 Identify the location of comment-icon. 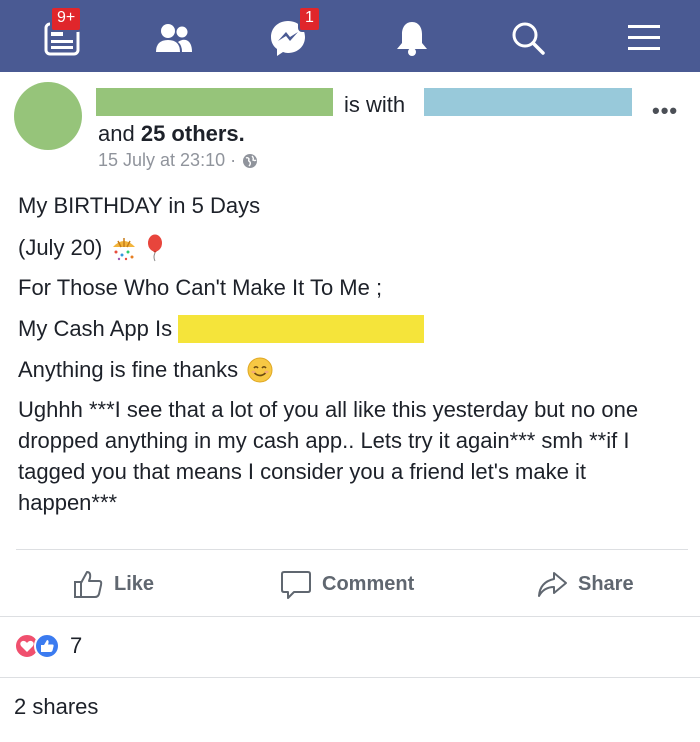
(296, 585).